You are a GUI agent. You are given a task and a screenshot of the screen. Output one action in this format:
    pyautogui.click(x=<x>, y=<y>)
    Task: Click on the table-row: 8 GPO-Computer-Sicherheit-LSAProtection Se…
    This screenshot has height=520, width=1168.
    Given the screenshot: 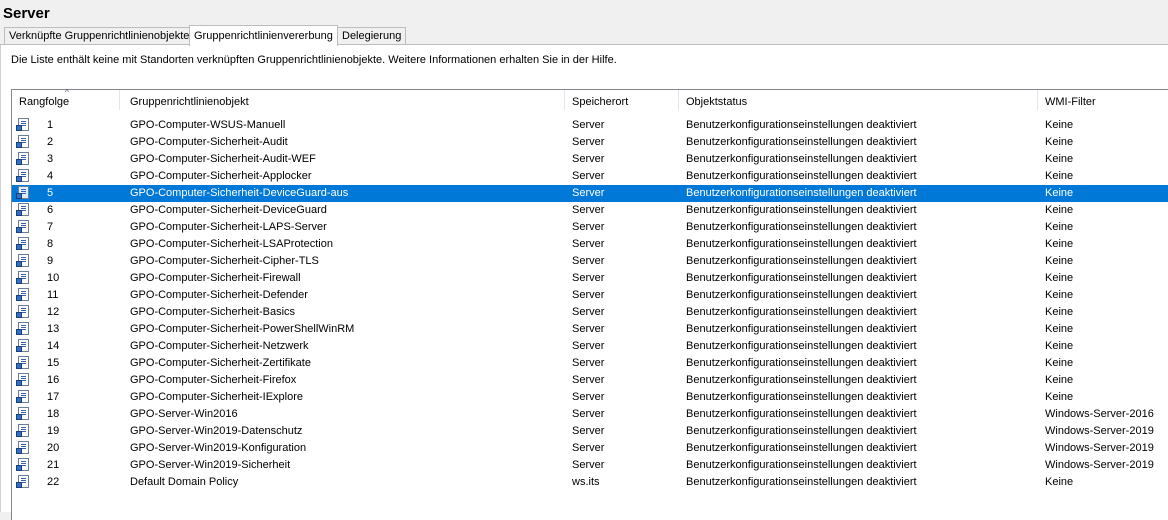 What is the action you would take?
    pyautogui.click(x=590, y=244)
    